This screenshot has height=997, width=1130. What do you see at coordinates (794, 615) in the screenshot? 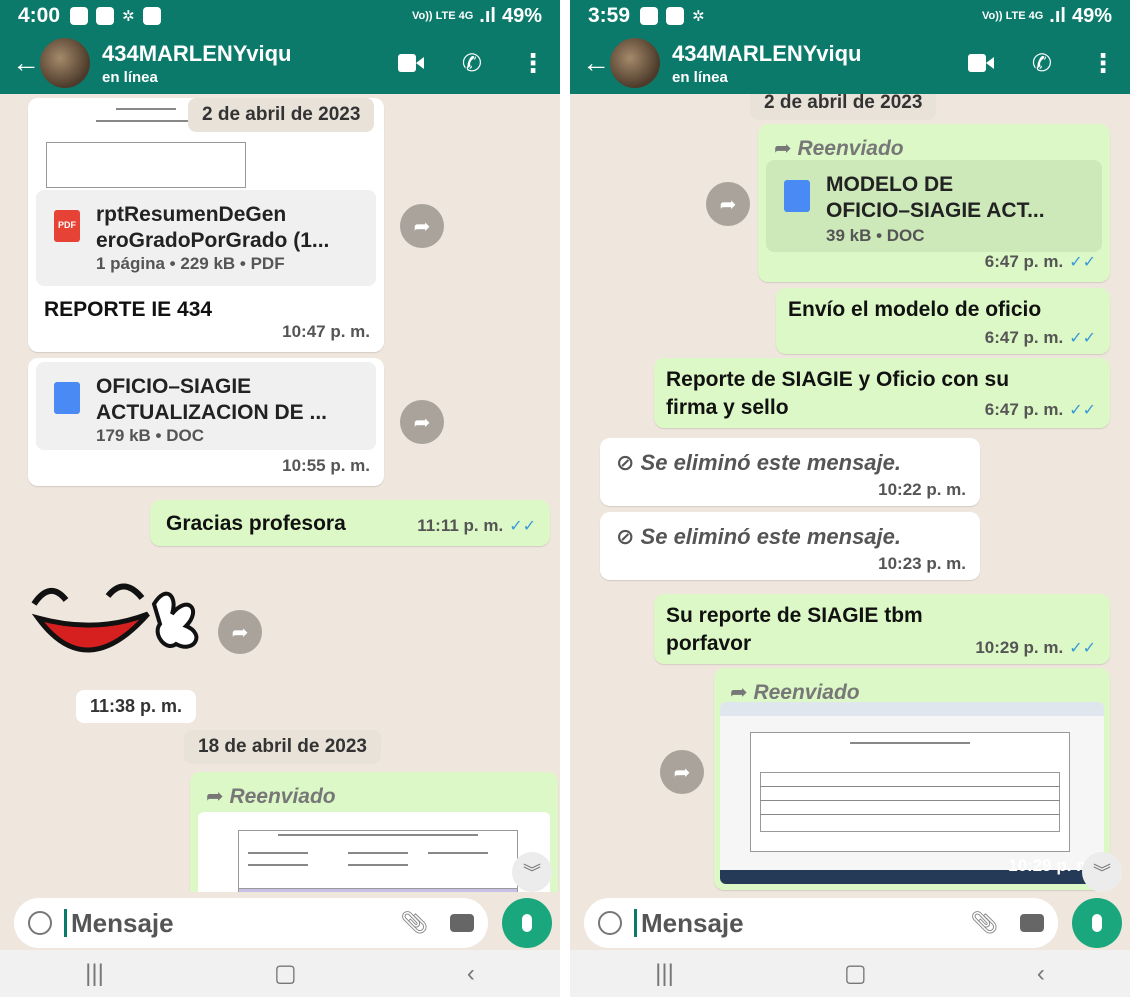
I see `message-line1: Su reporte de SIAGIE tbm` at bounding box center [794, 615].